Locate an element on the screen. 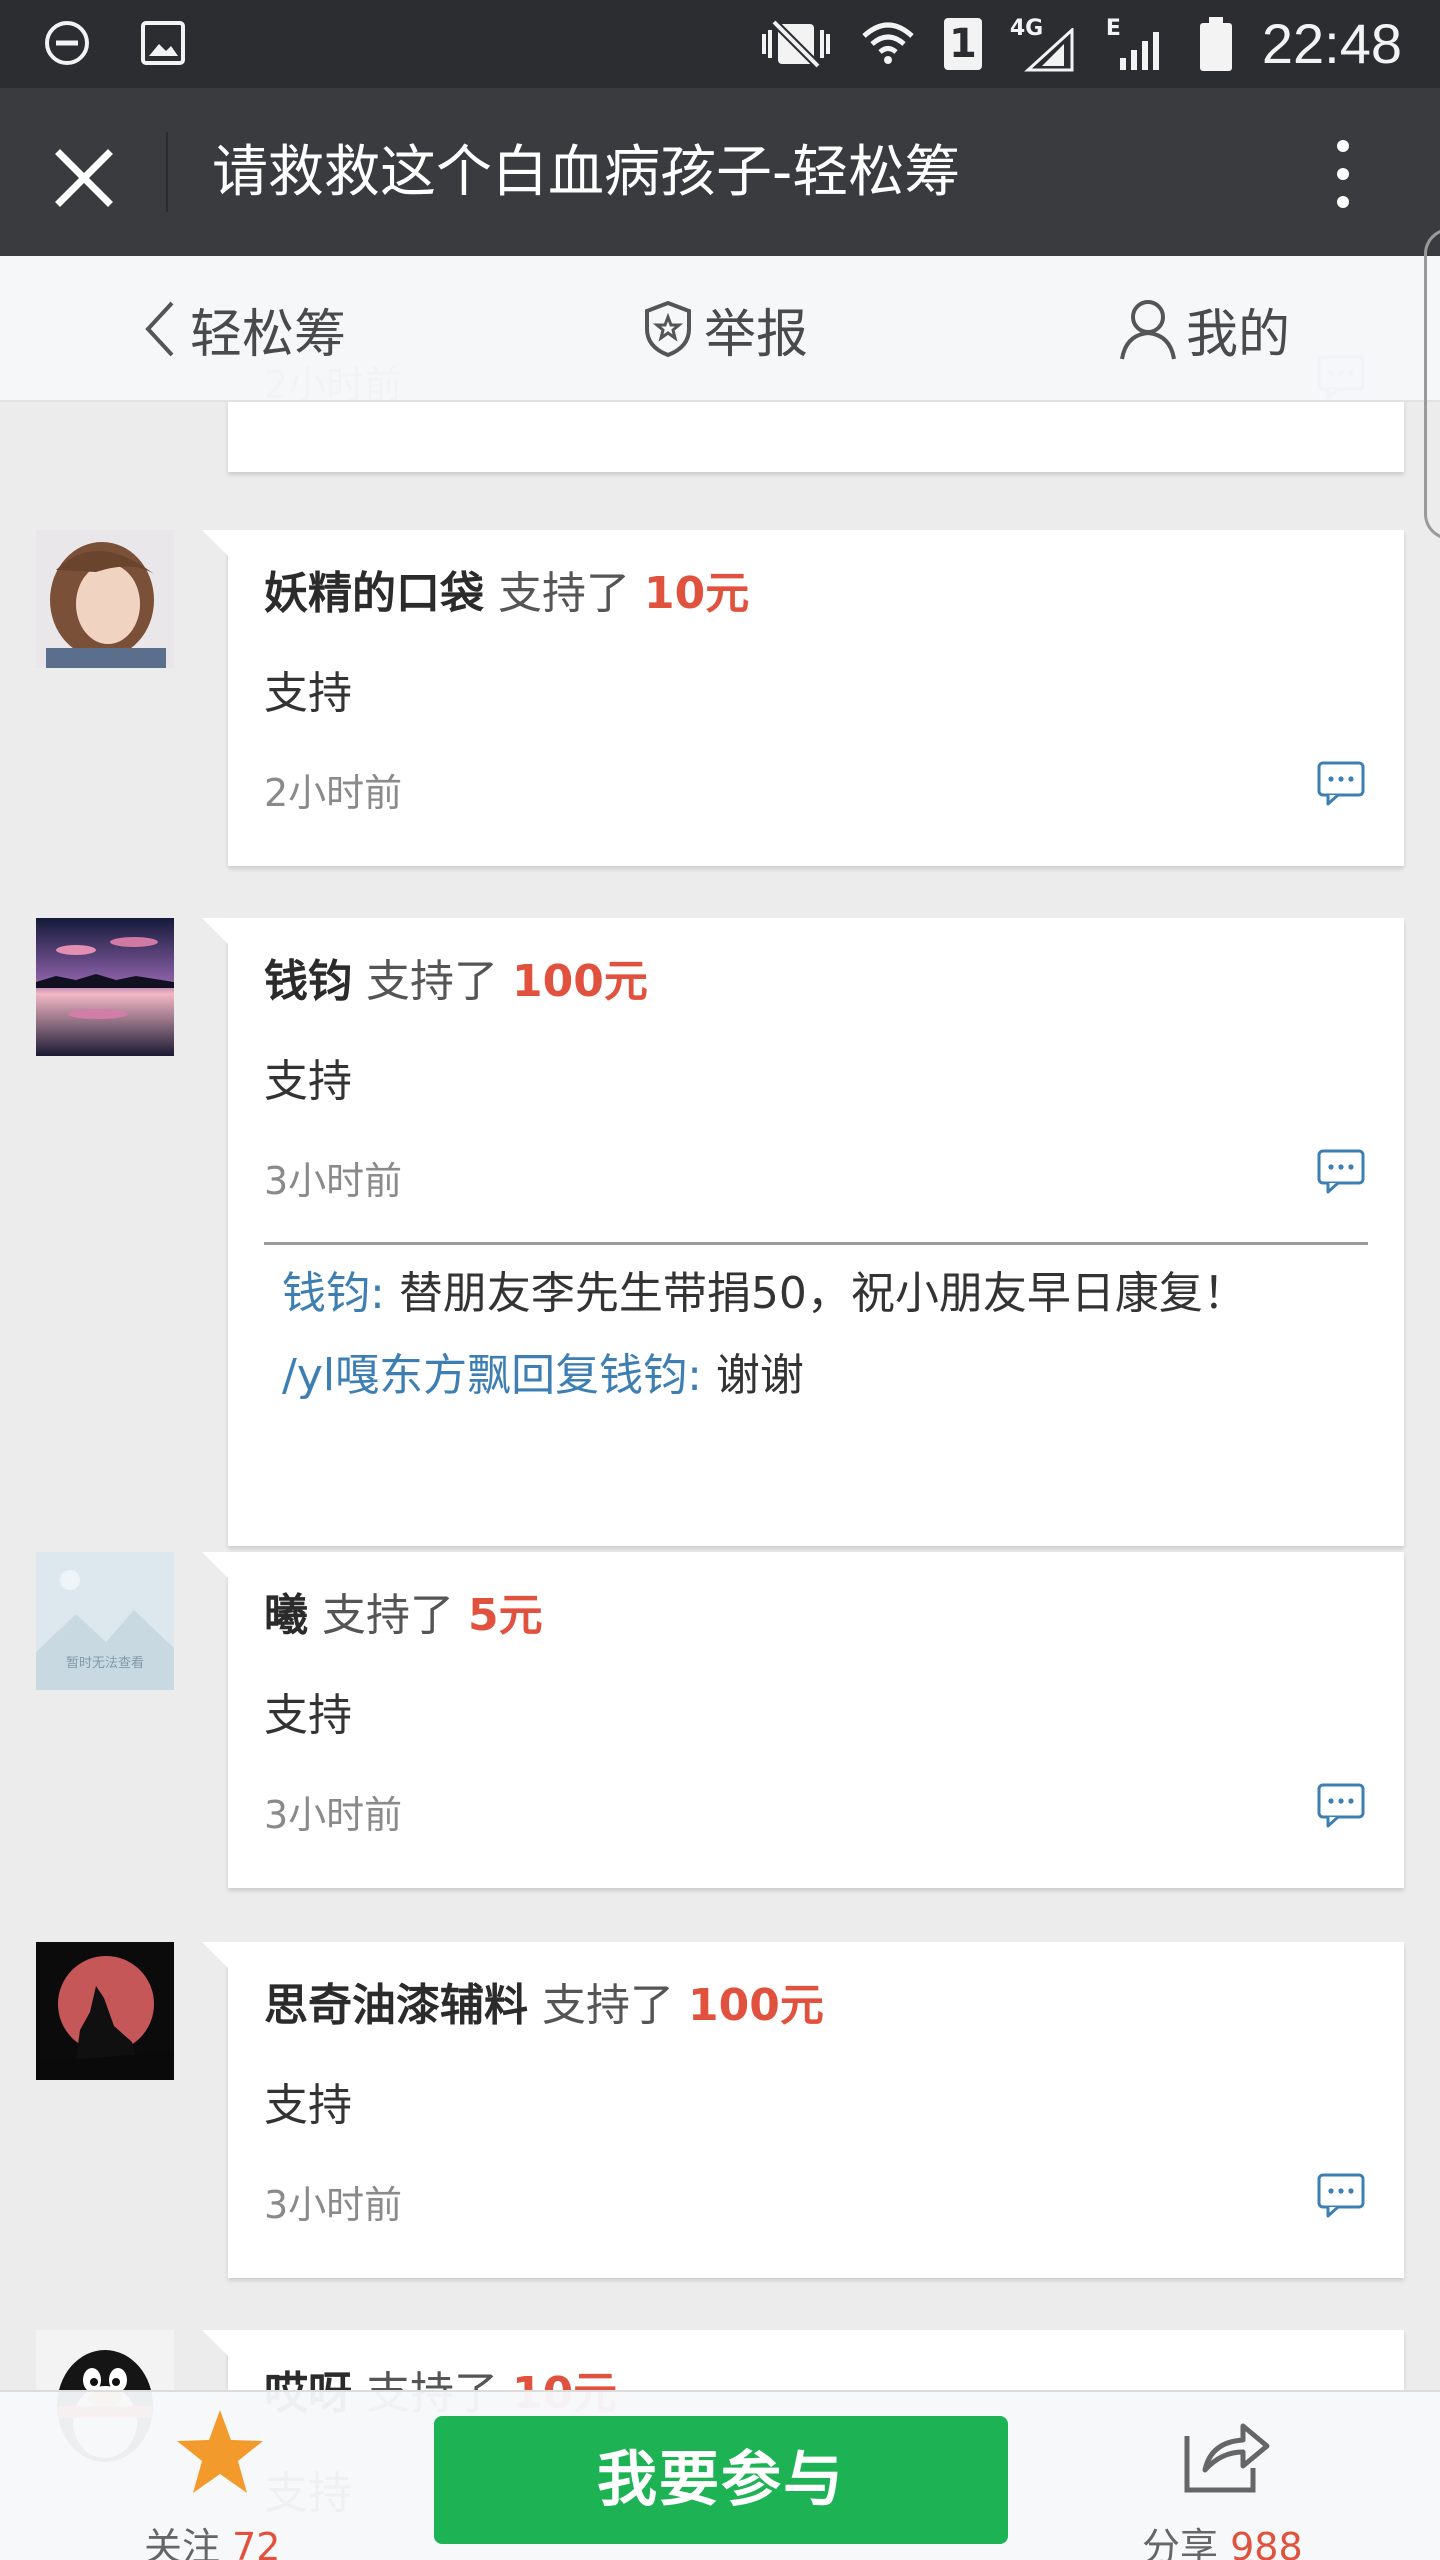 The image size is (1440, 2560). signal-bars-icon is located at coordinates (1139, 51).